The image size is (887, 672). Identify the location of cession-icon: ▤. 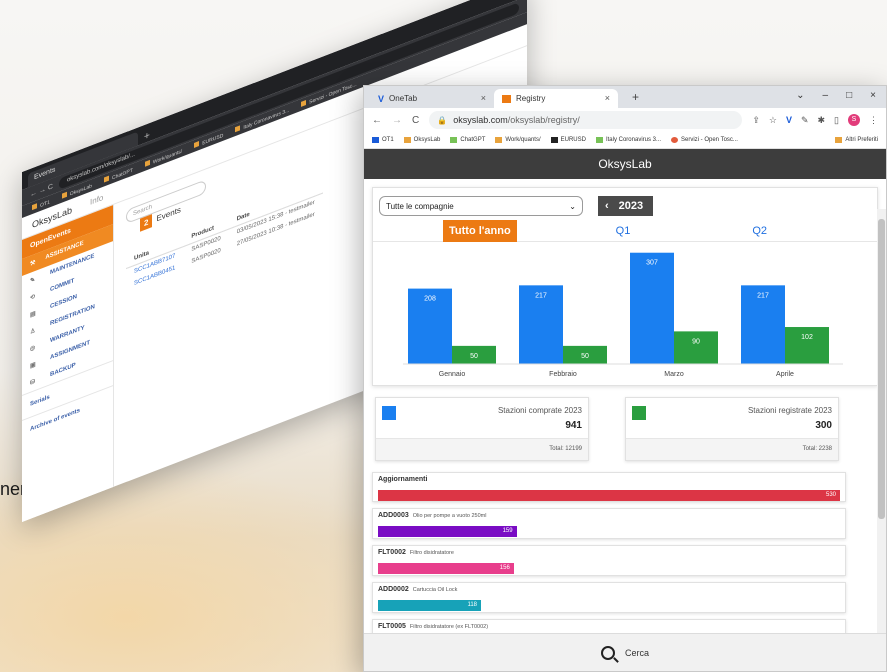
(33, 314).